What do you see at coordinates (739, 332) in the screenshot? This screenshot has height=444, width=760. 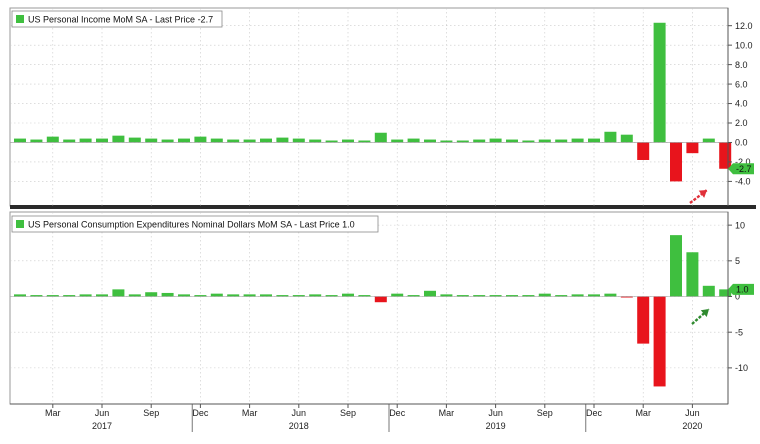 I see `y-tick-label: -5` at bounding box center [739, 332].